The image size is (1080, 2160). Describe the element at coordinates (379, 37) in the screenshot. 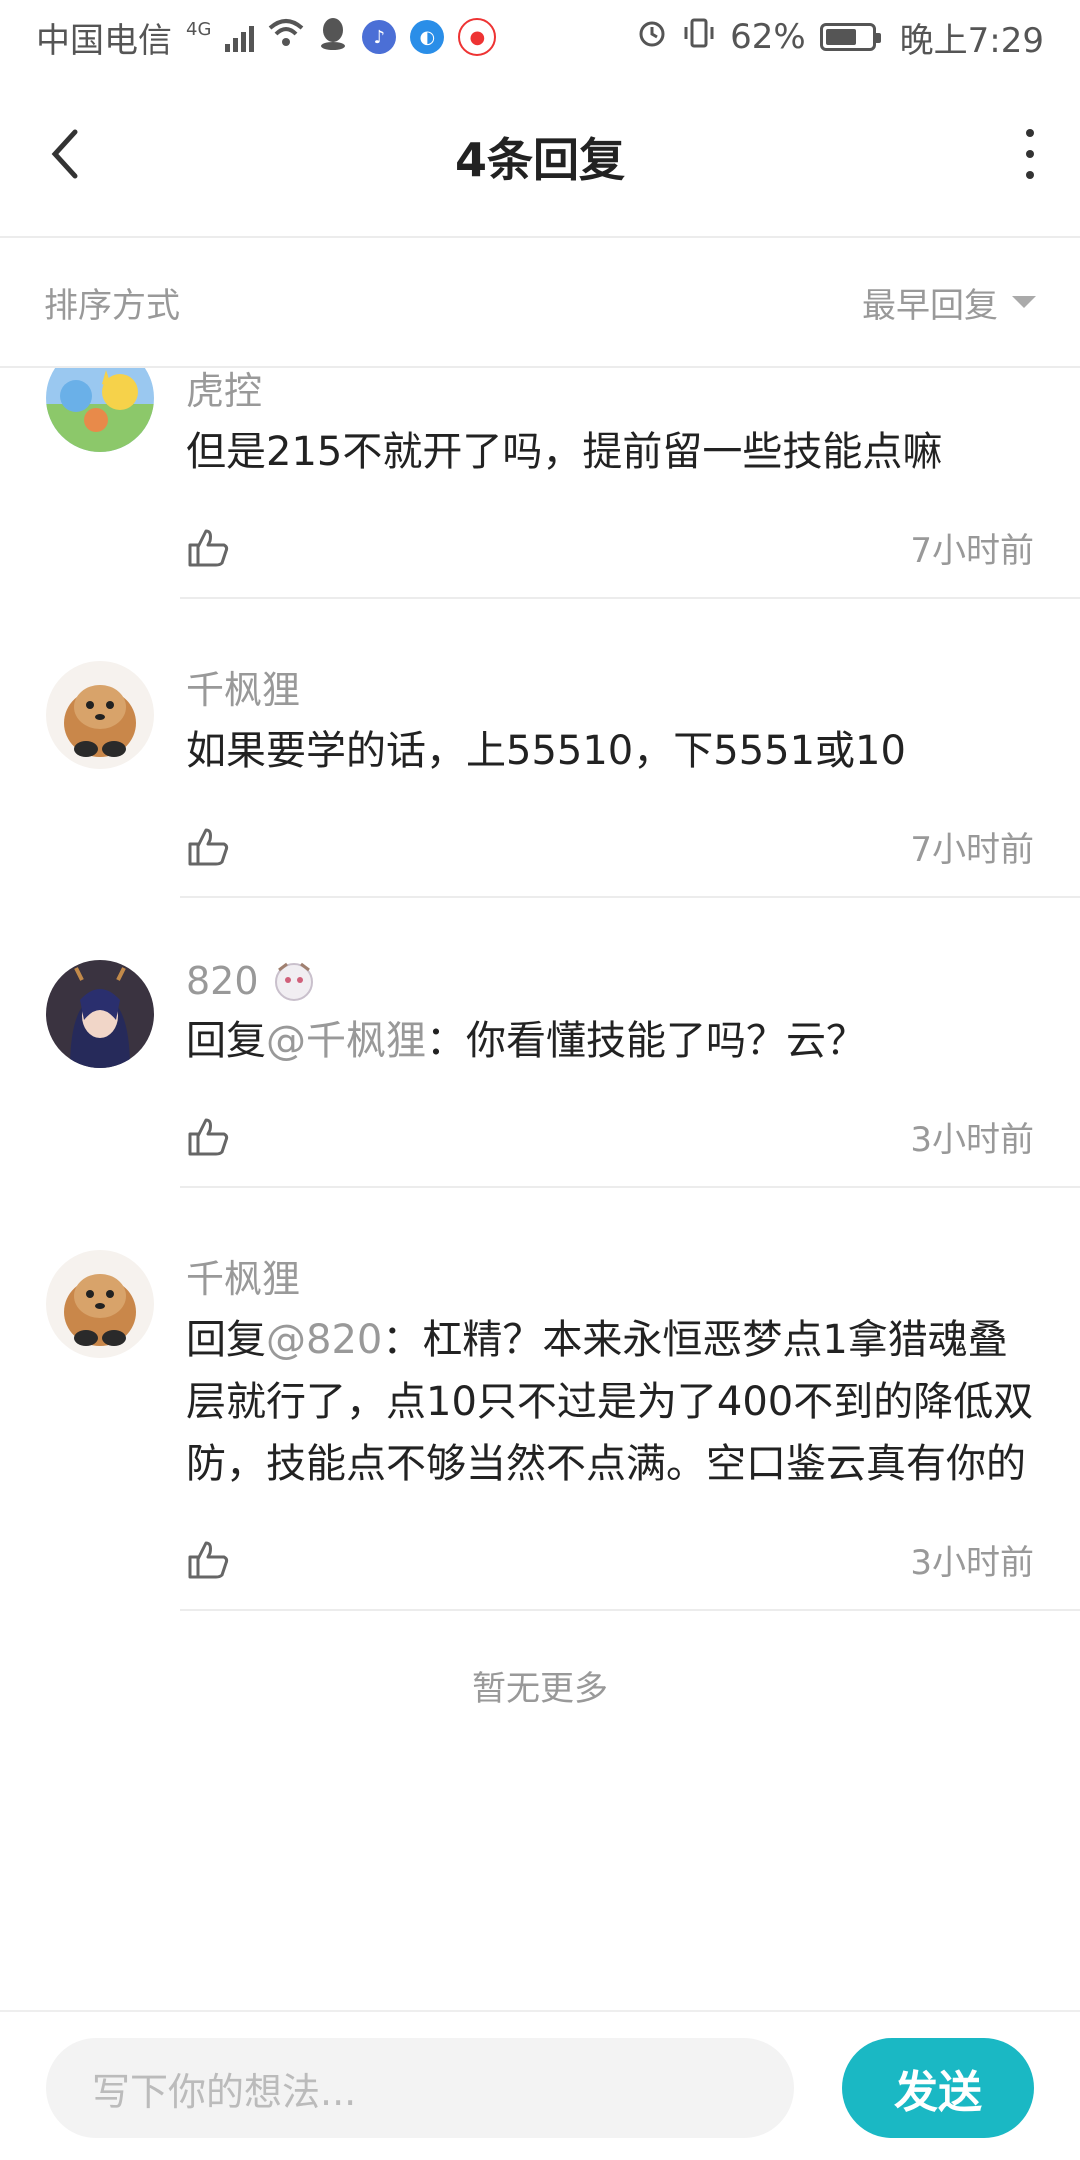

I see `music-icon: ♪` at that location.